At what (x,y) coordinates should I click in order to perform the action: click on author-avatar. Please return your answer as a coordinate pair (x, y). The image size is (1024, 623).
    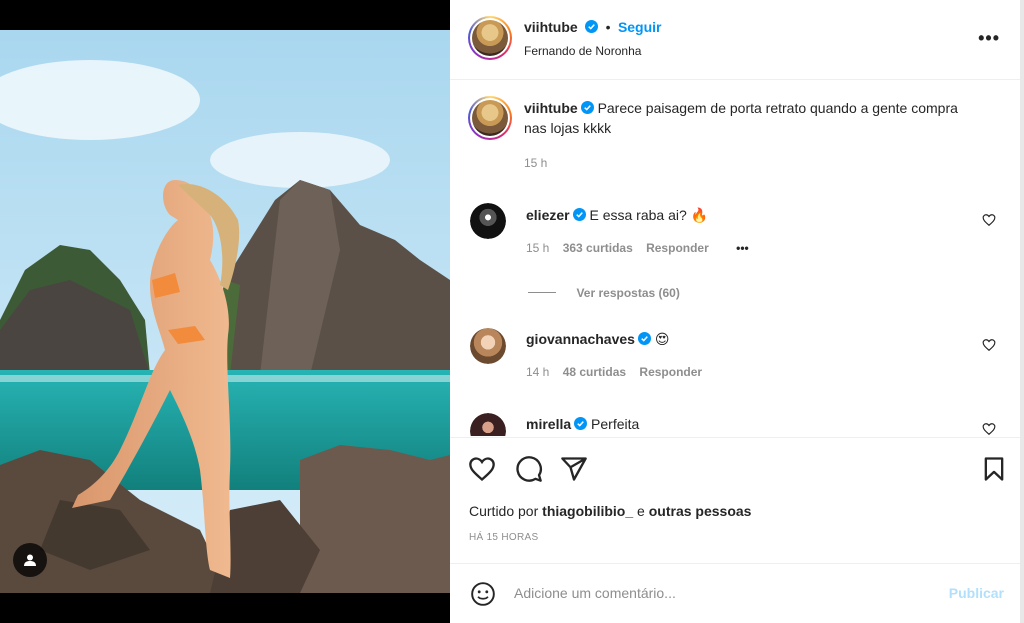
    Looking at the image, I should click on (490, 38).